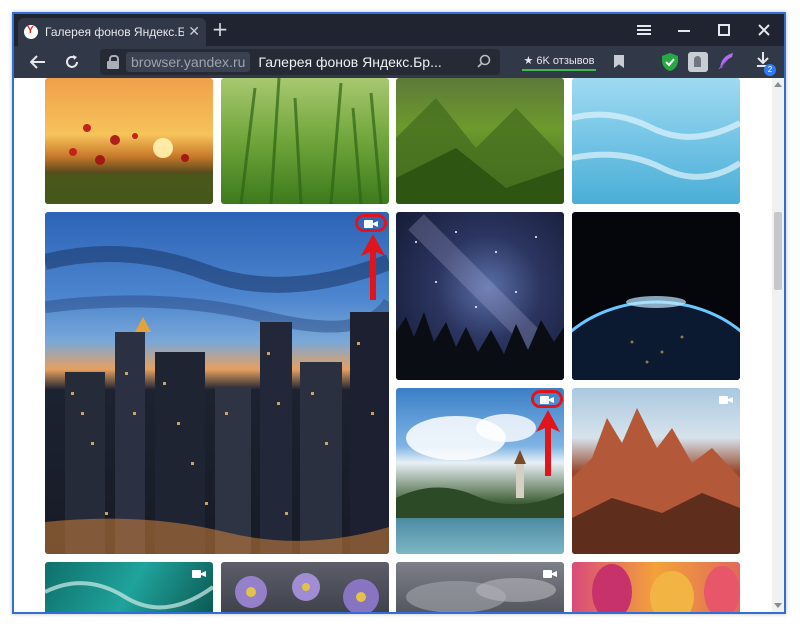 The width and height of the screenshot is (800, 627). Describe the element at coordinates (305, 587) in the screenshot. I see `tile-purple-asters` at that location.